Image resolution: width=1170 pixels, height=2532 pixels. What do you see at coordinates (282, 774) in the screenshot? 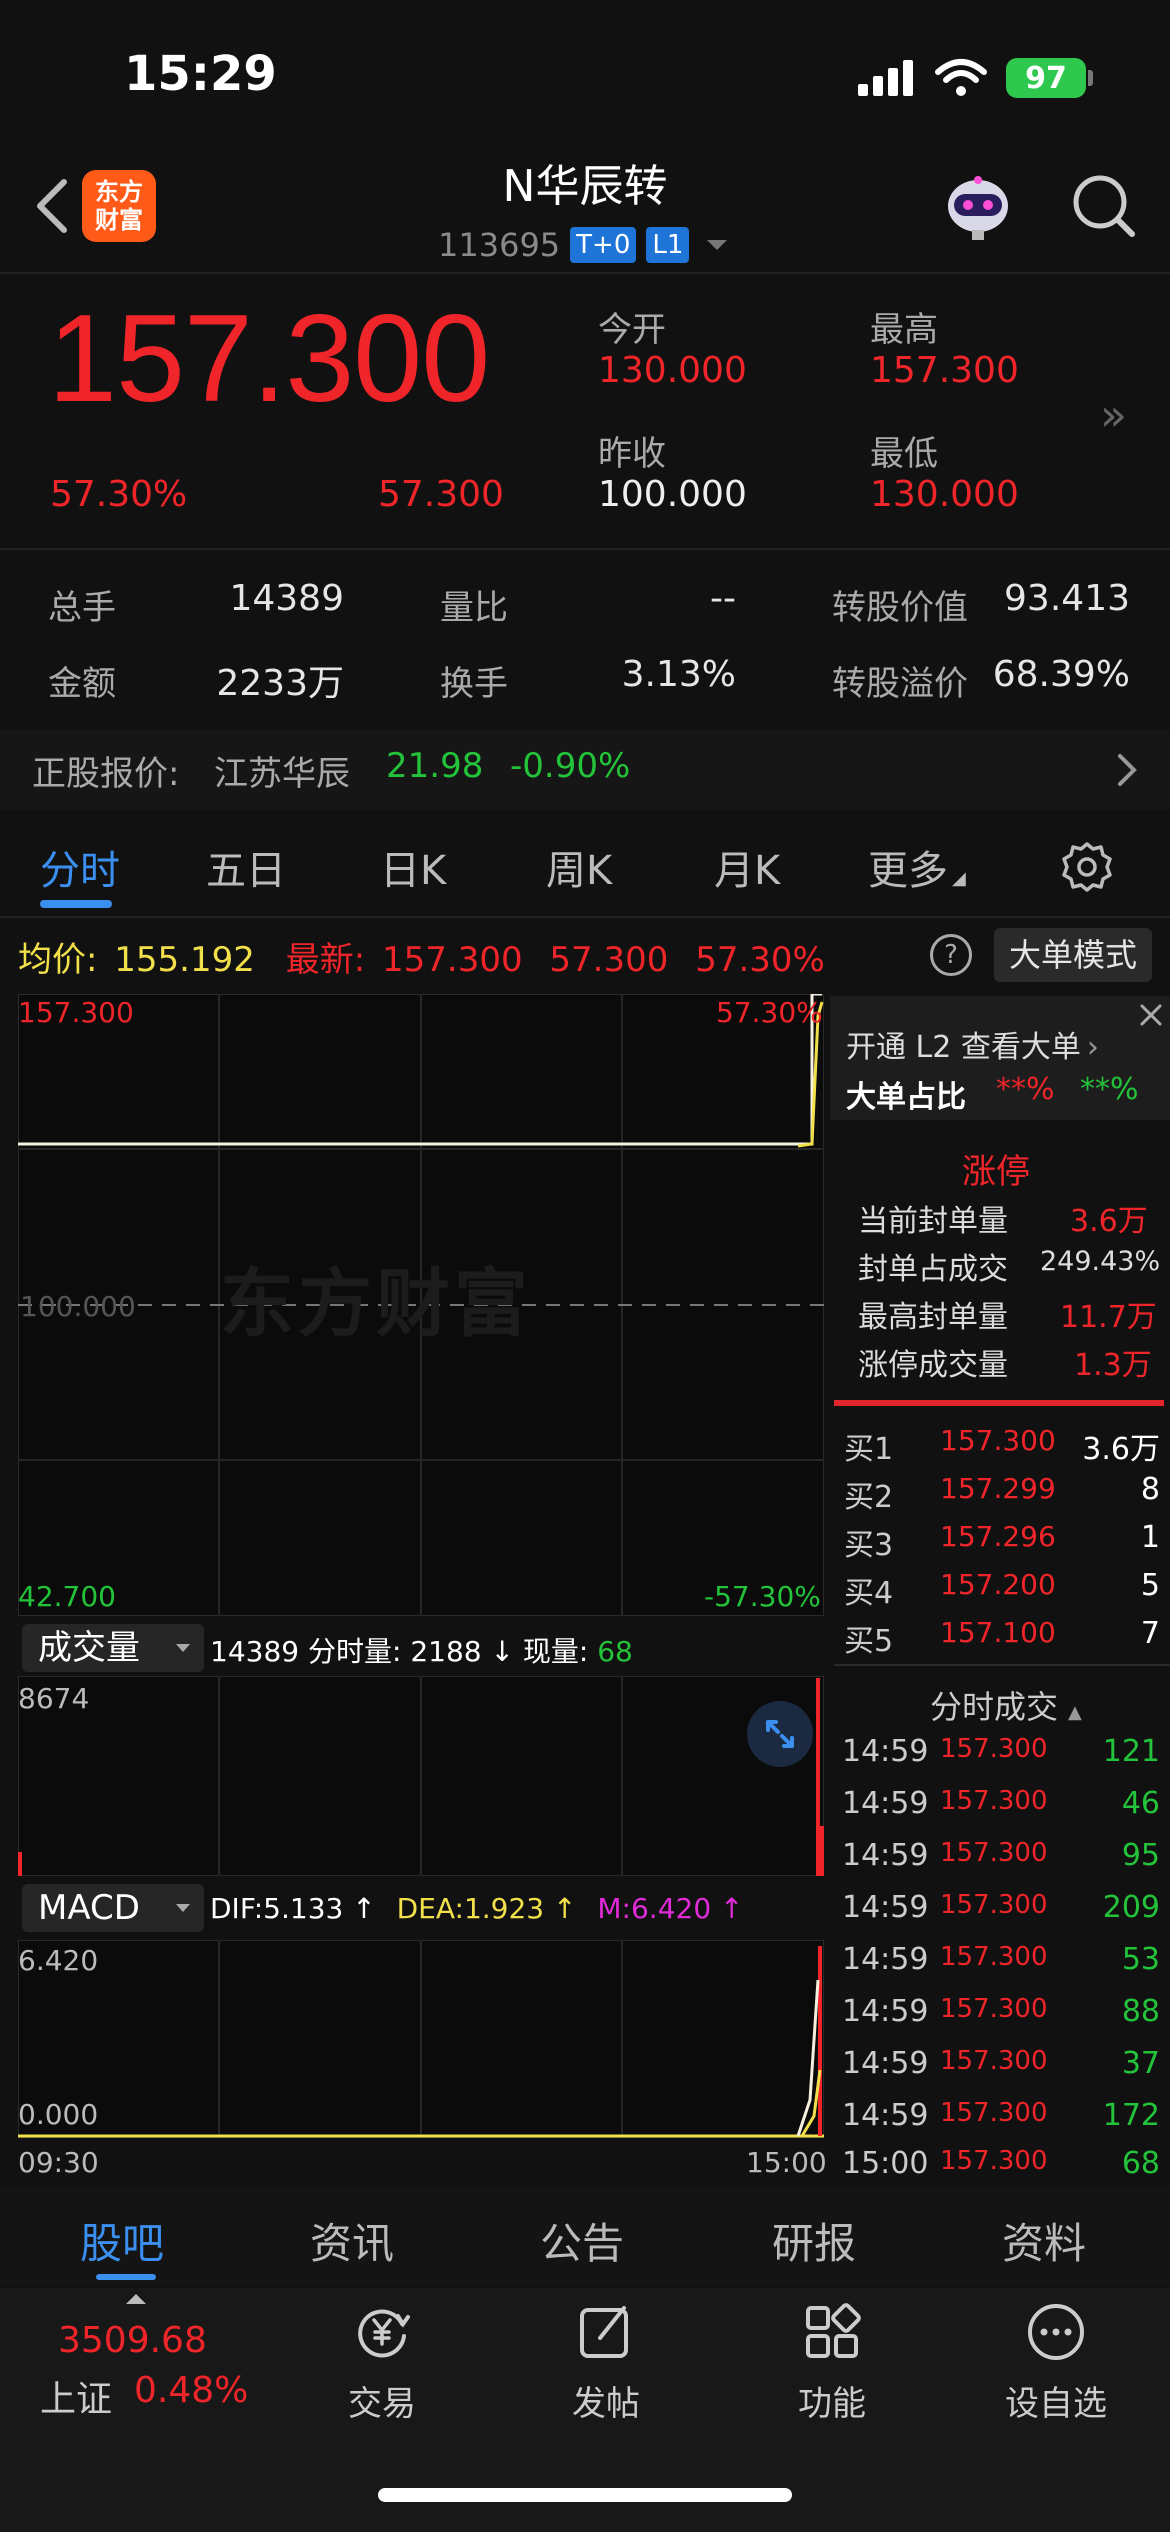
I see `underlying-name: 江苏华辰` at bounding box center [282, 774].